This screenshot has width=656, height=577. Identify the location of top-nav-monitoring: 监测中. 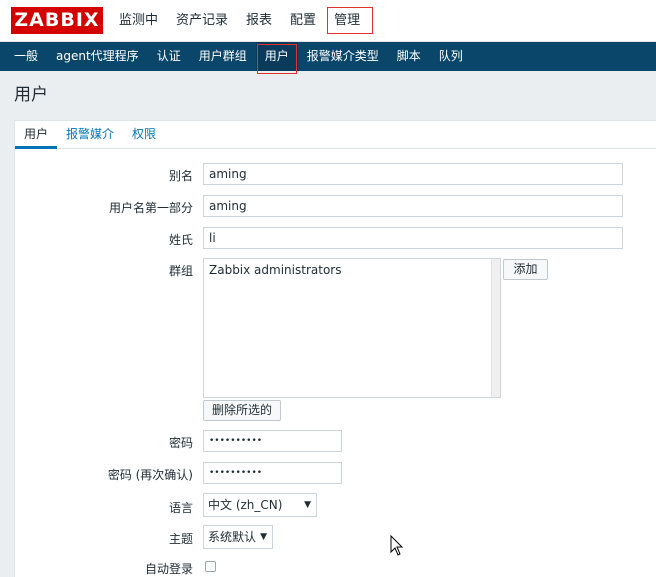
(138, 21).